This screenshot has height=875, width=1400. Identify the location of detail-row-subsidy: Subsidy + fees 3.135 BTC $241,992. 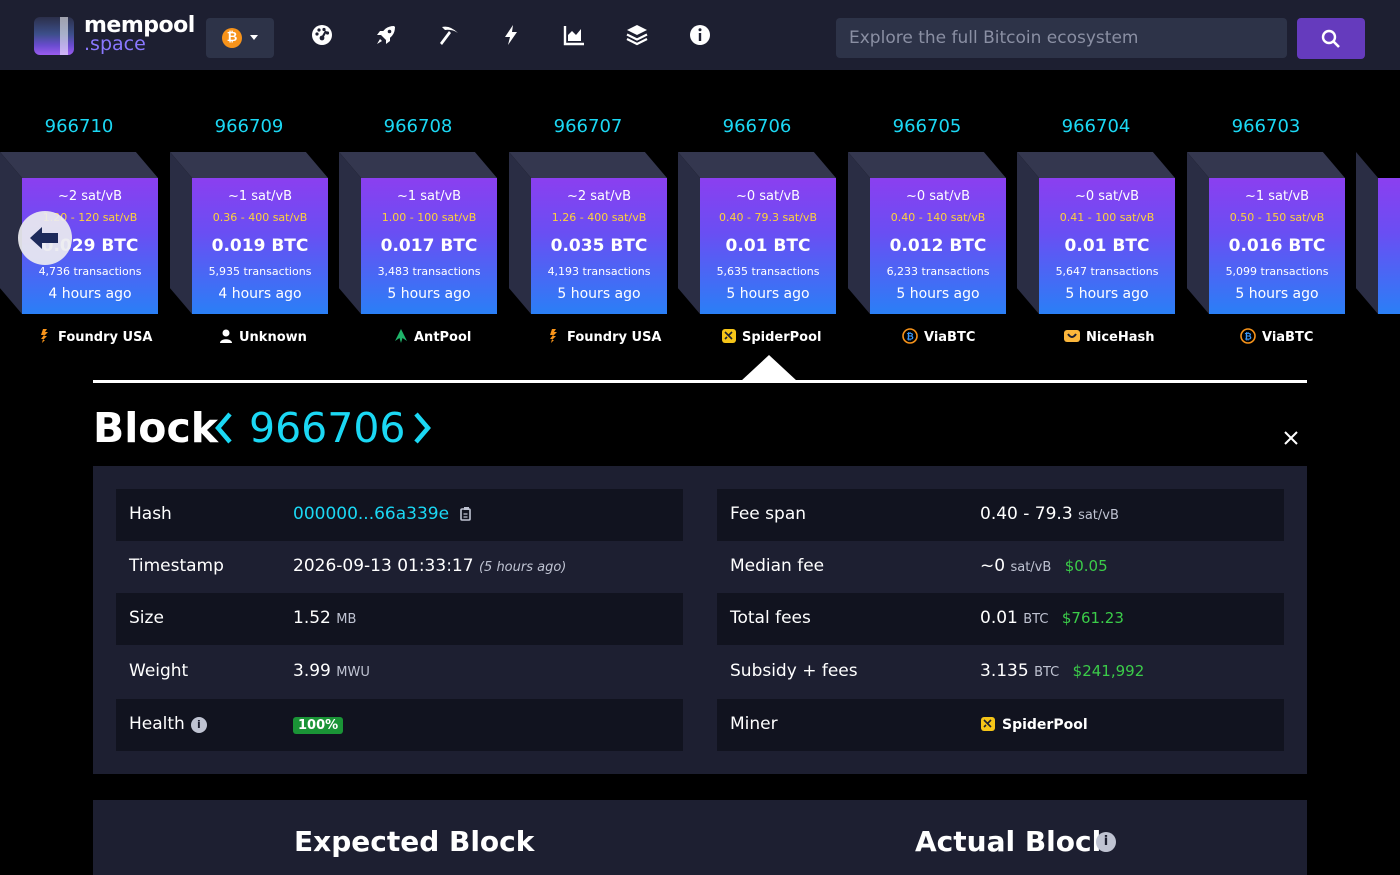
(1000, 672).